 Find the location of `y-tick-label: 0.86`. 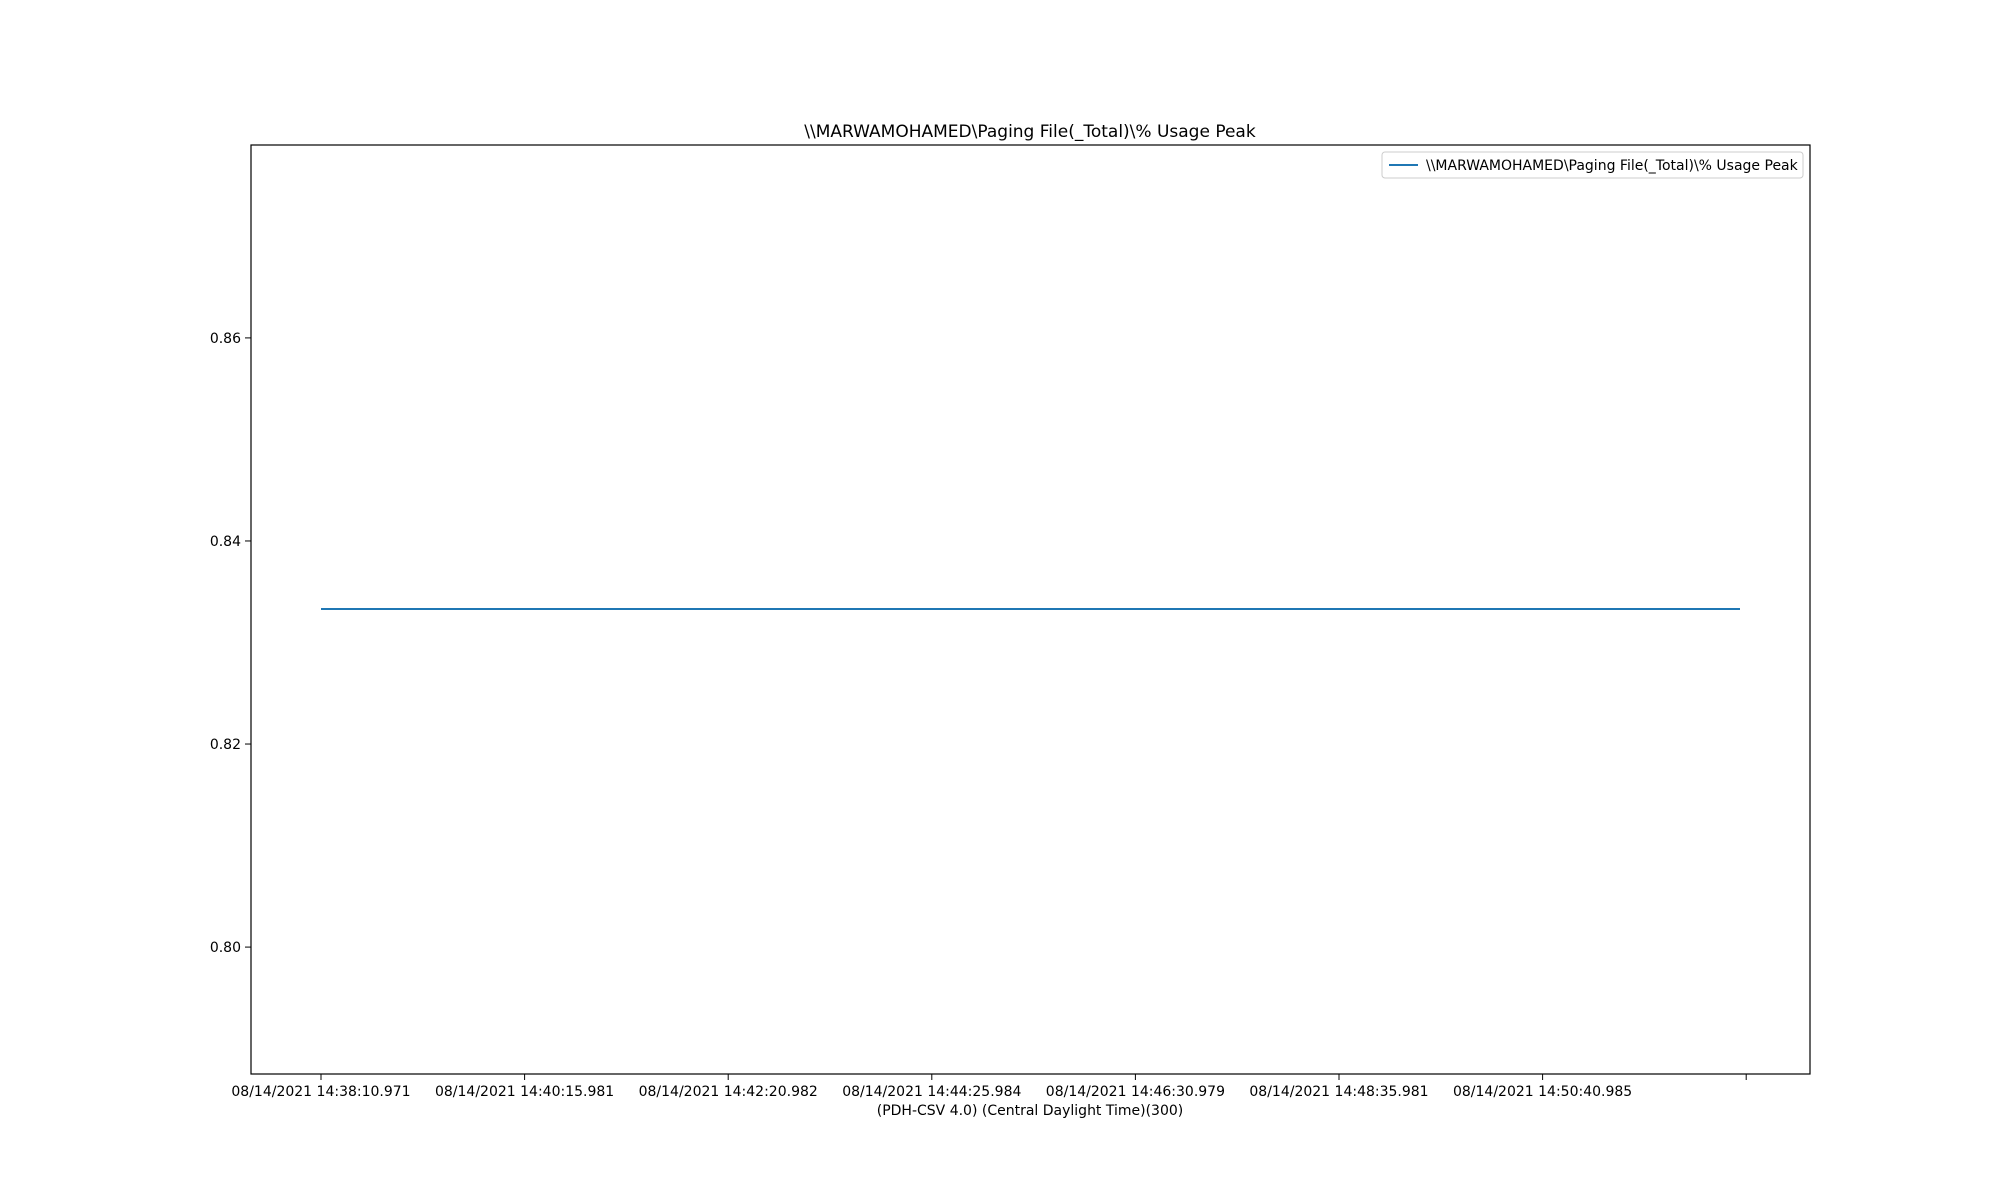

y-tick-label: 0.86 is located at coordinates (225, 339).